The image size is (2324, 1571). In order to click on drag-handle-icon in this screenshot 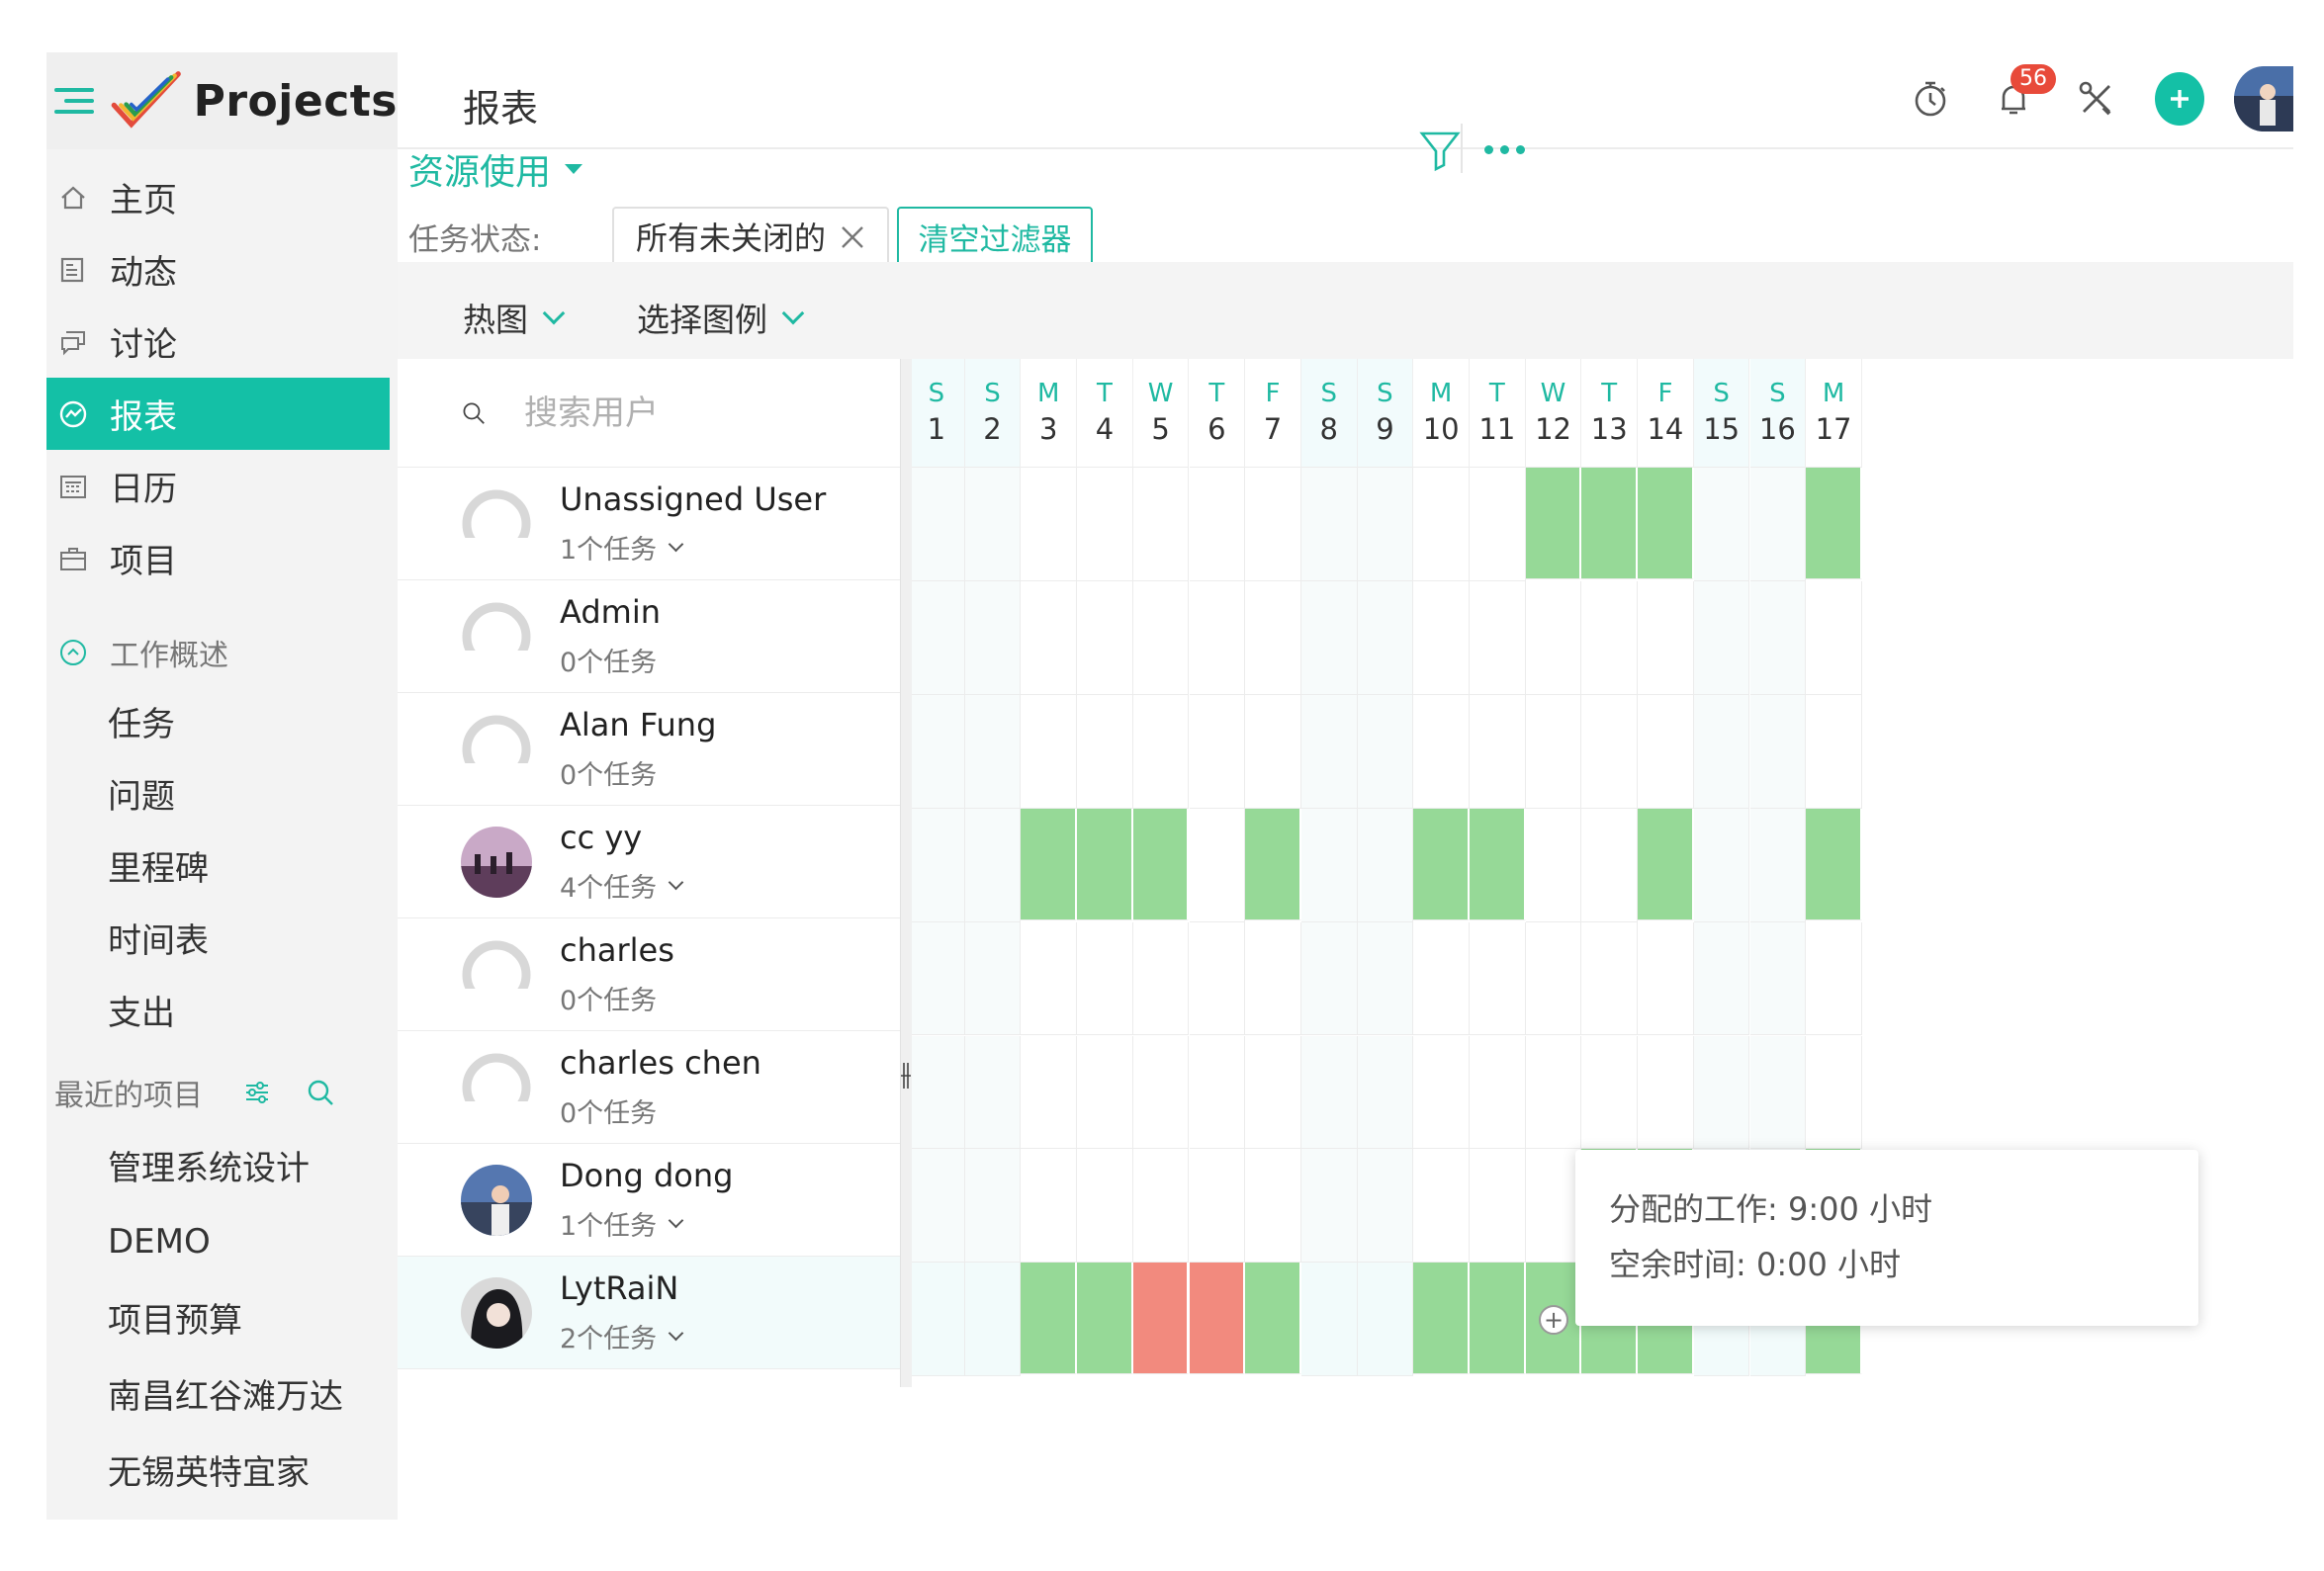, I will do `click(906, 1076)`.